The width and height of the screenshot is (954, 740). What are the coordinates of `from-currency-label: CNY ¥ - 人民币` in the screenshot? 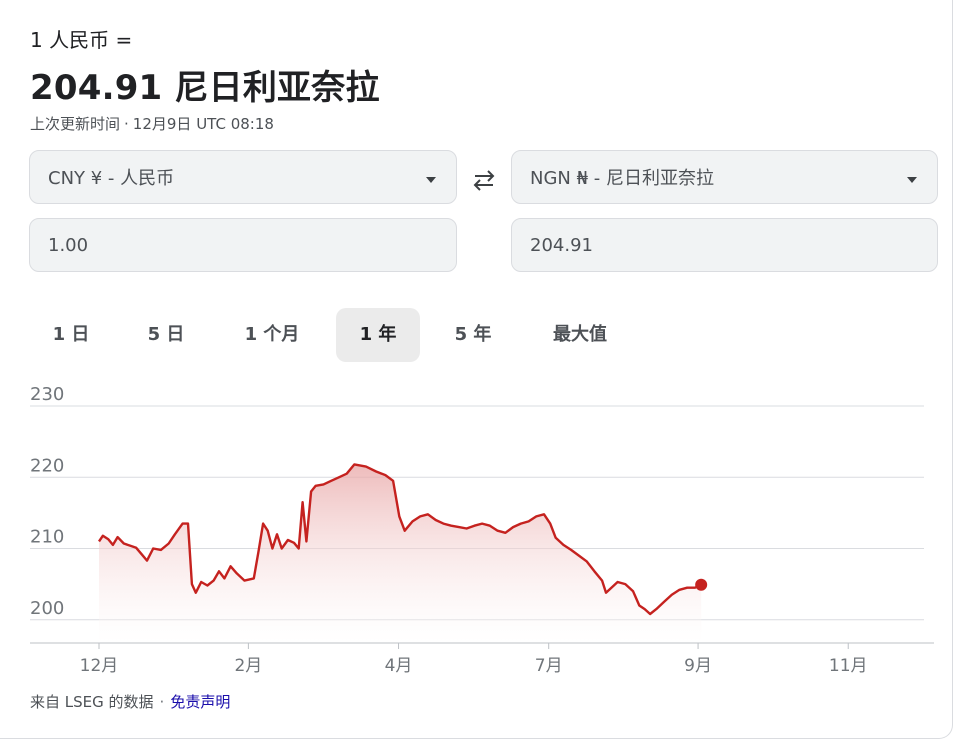 It's located at (111, 178).